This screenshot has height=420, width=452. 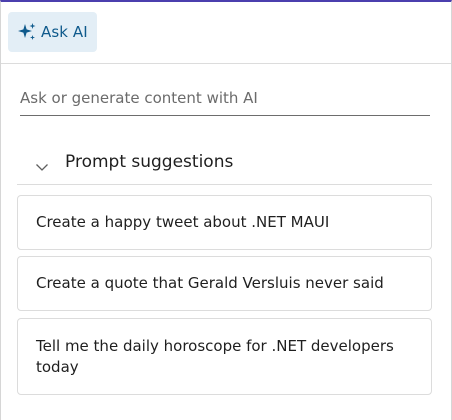 What do you see at coordinates (27, 32) in the screenshot?
I see `sparkle-icon` at bounding box center [27, 32].